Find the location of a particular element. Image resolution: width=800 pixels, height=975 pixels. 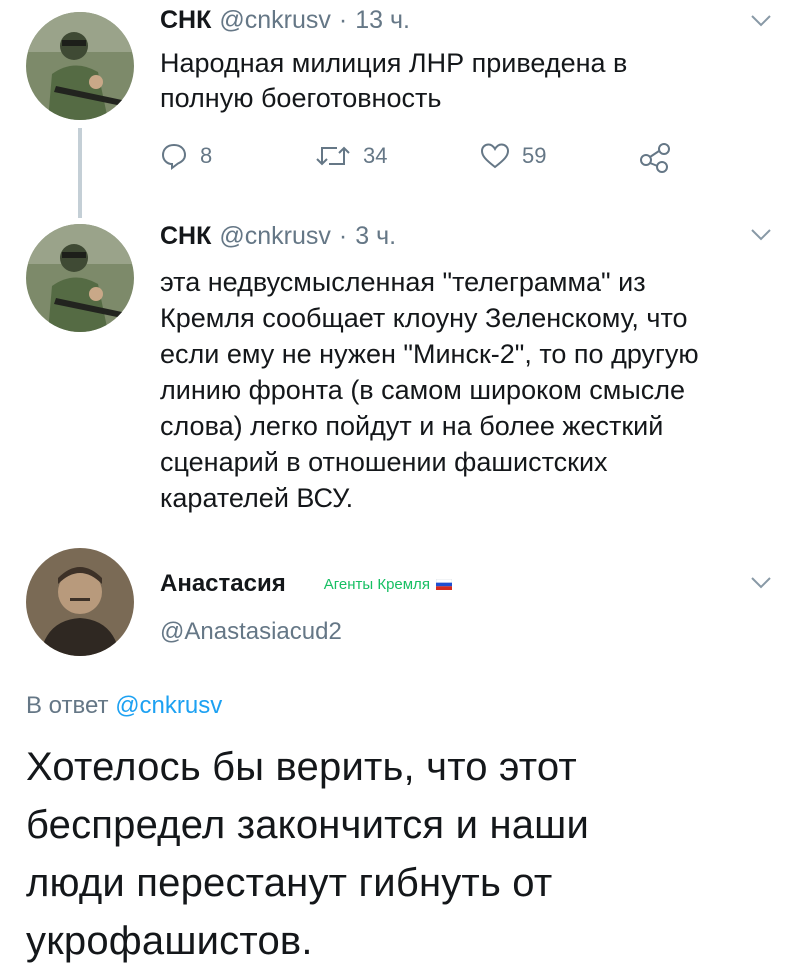

reply-action: 8 is located at coordinates (186, 156).